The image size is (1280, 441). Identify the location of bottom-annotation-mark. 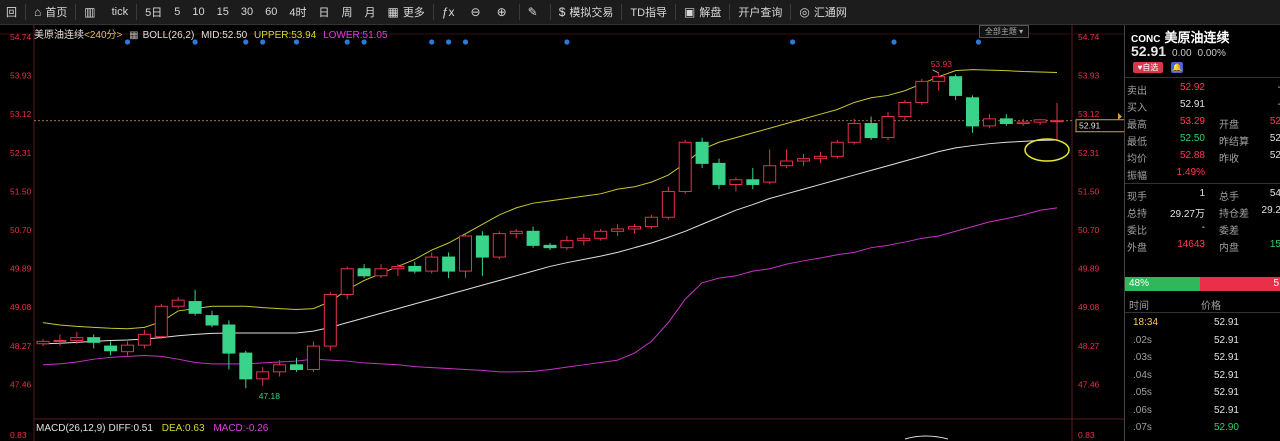
(926, 437).